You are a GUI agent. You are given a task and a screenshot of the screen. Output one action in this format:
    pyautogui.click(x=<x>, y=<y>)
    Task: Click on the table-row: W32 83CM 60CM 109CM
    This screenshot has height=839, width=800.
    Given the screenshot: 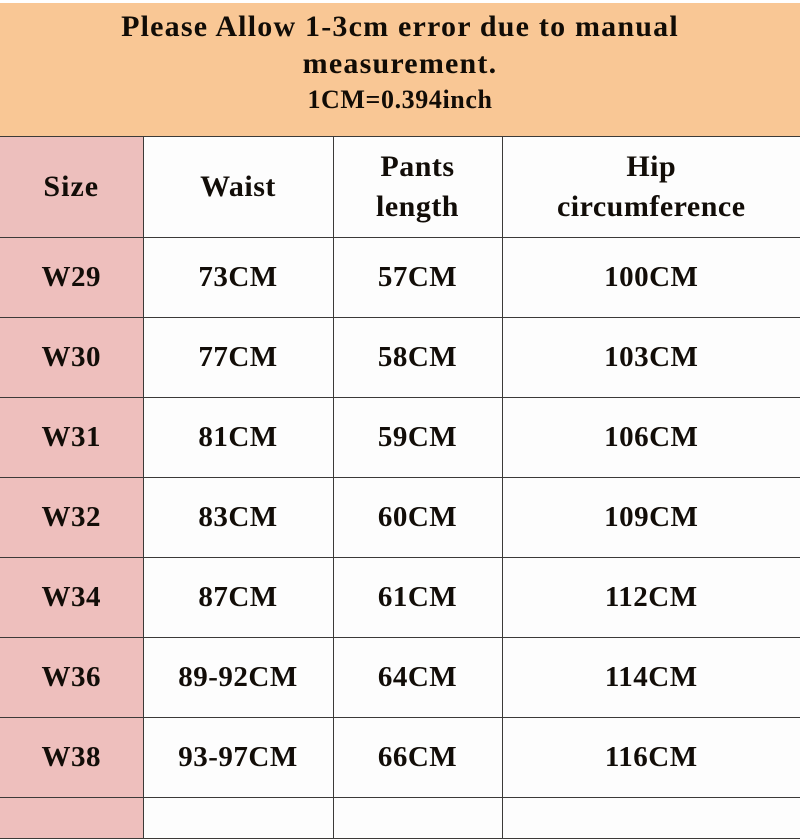 What is the action you would take?
    pyautogui.click(x=400, y=518)
    